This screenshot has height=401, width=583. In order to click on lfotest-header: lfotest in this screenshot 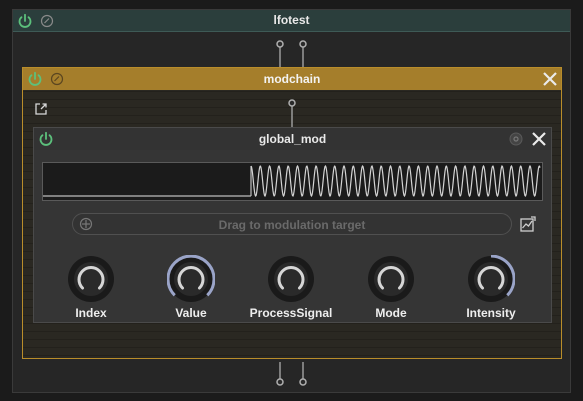, I will do `click(291, 21)`.